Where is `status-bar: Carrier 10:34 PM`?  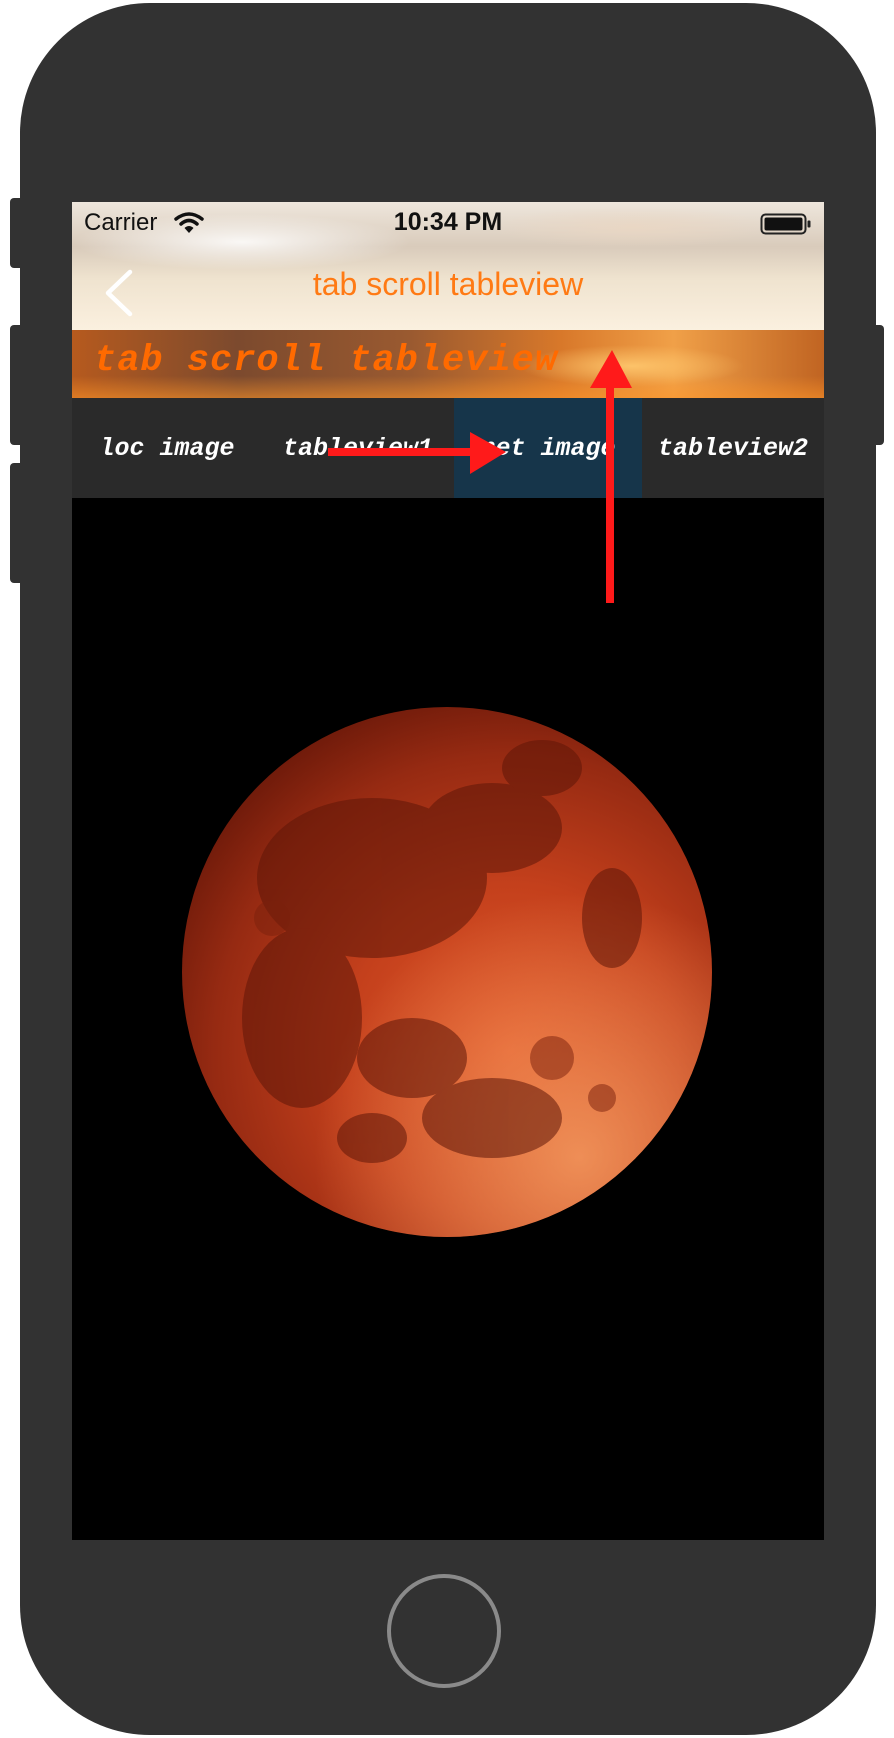 status-bar: Carrier 10:34 PM is located at coordinates (448, 223).